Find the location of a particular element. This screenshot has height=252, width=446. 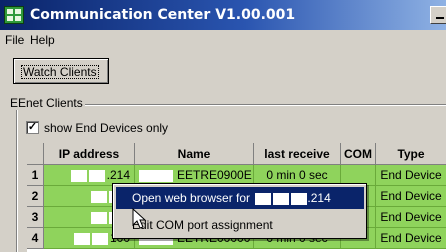

minimize-button is located at coordinates (438, 15).